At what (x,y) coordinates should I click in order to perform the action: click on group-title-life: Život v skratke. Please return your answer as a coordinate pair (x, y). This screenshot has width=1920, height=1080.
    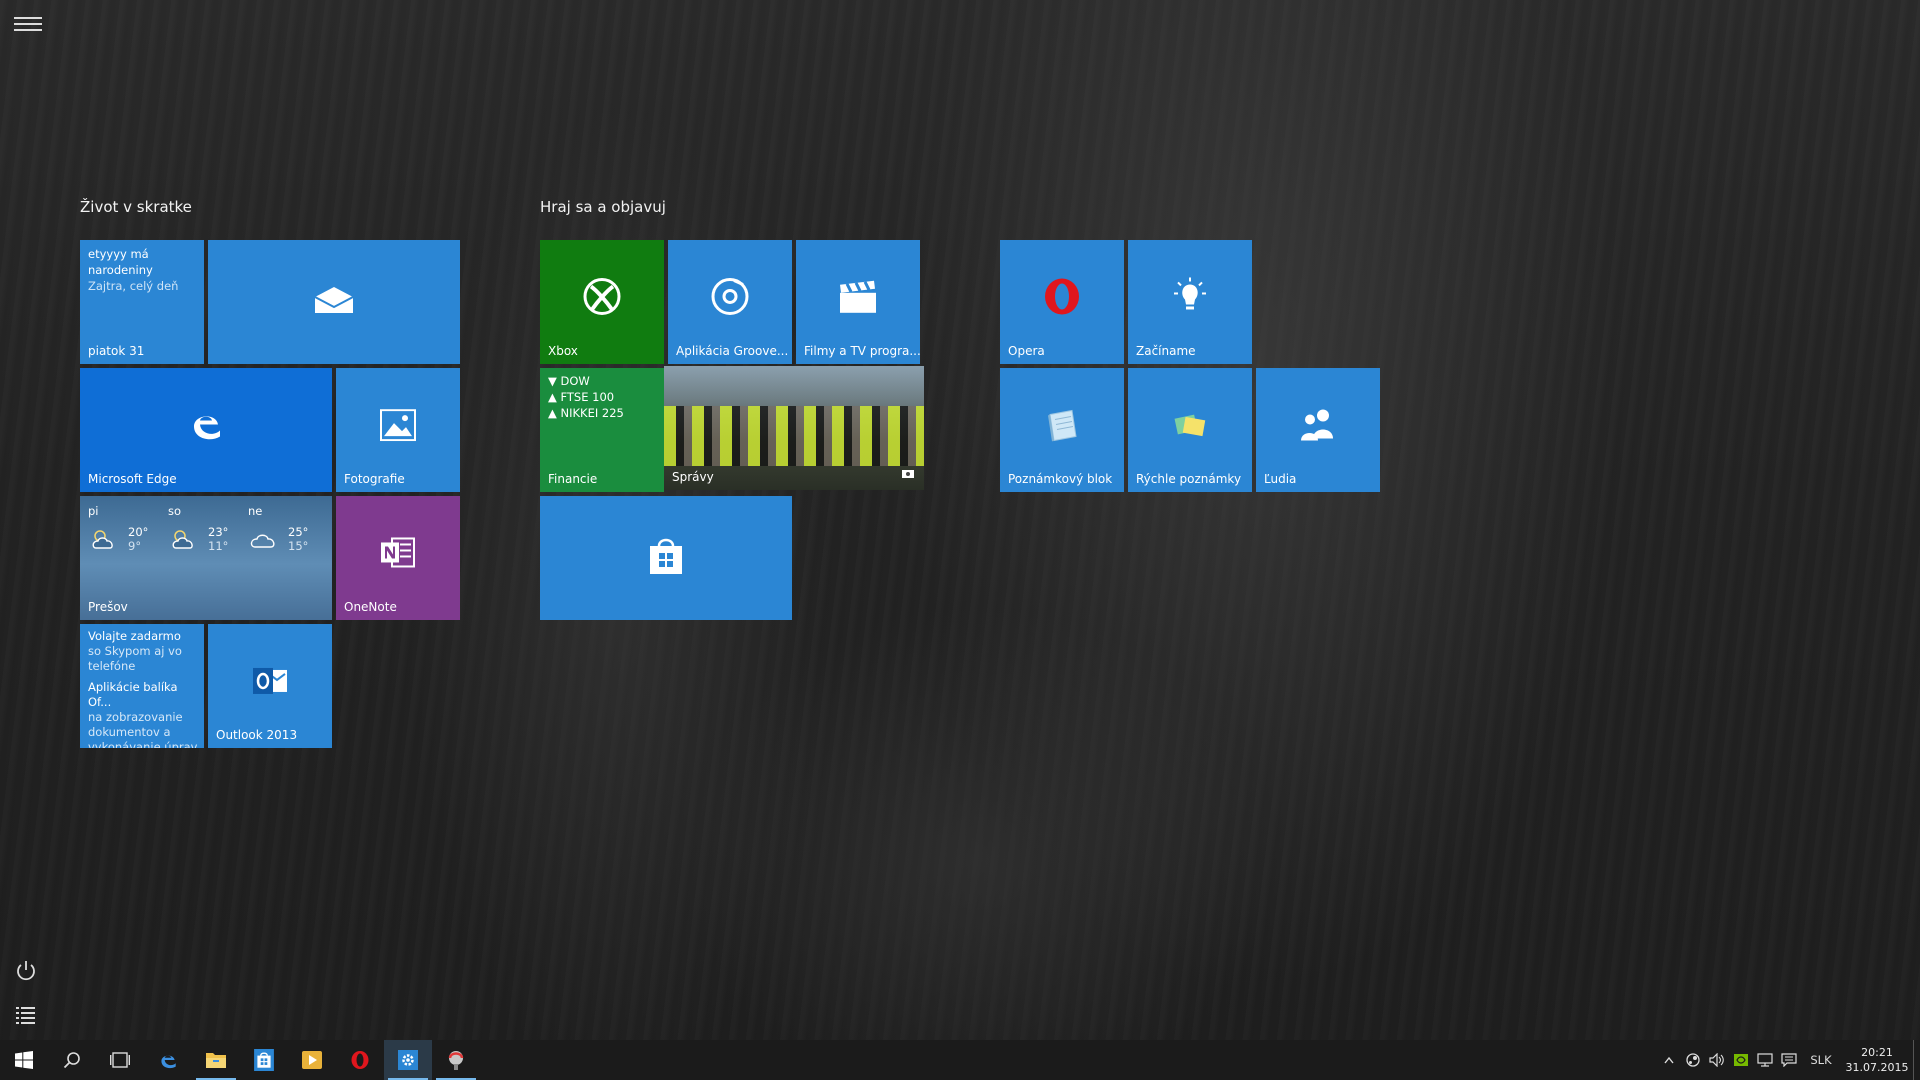
    Looking at the image, I should click on (136, 207).